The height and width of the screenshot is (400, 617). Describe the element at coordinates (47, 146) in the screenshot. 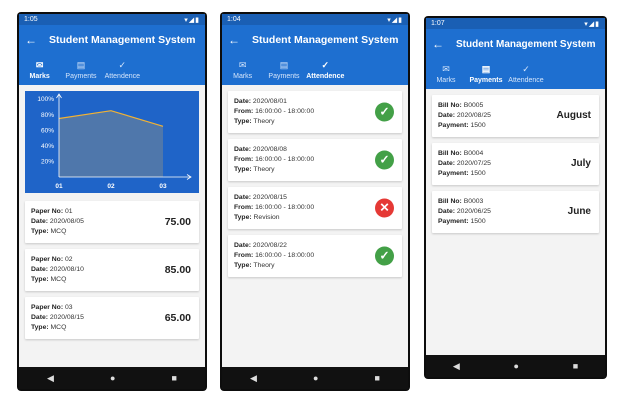

I see `y-tick-label: 40%` at that location.